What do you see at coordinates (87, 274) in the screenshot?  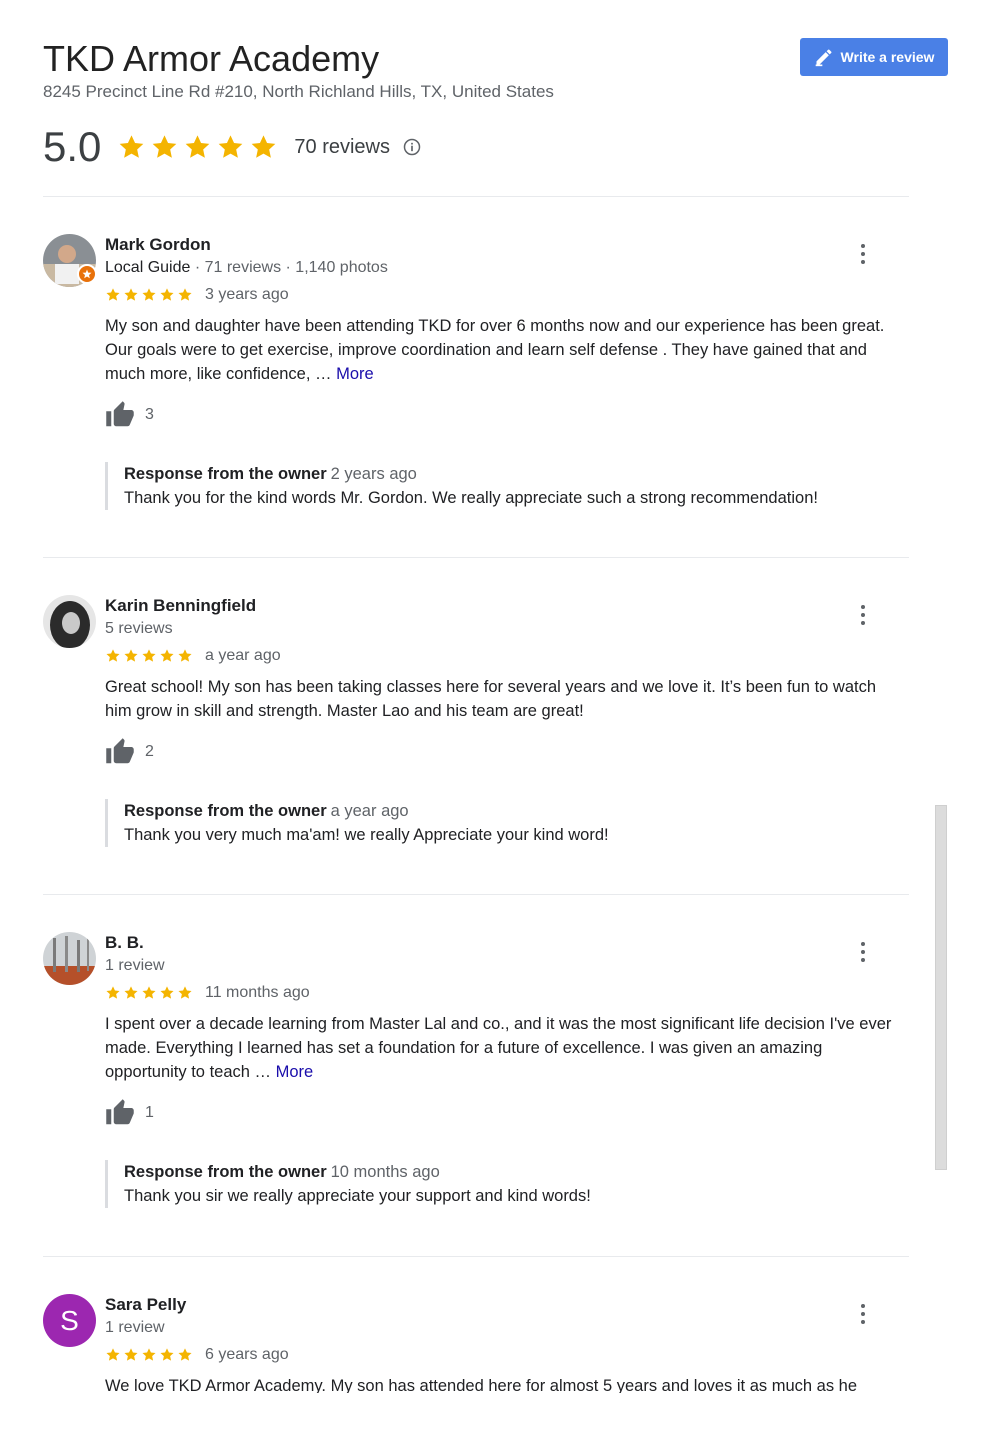 I see `local-guide-badge-icon` at bounding box center [87, 274].